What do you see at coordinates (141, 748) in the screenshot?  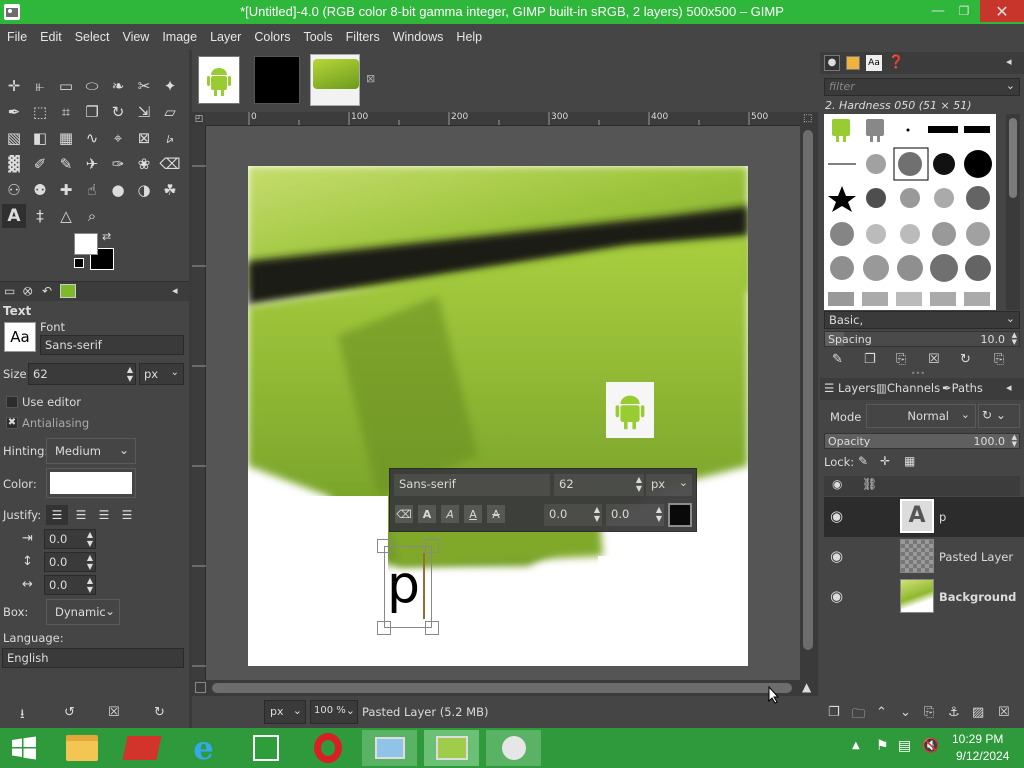 I see `app-red-icon` at bounding box center [141, 748].